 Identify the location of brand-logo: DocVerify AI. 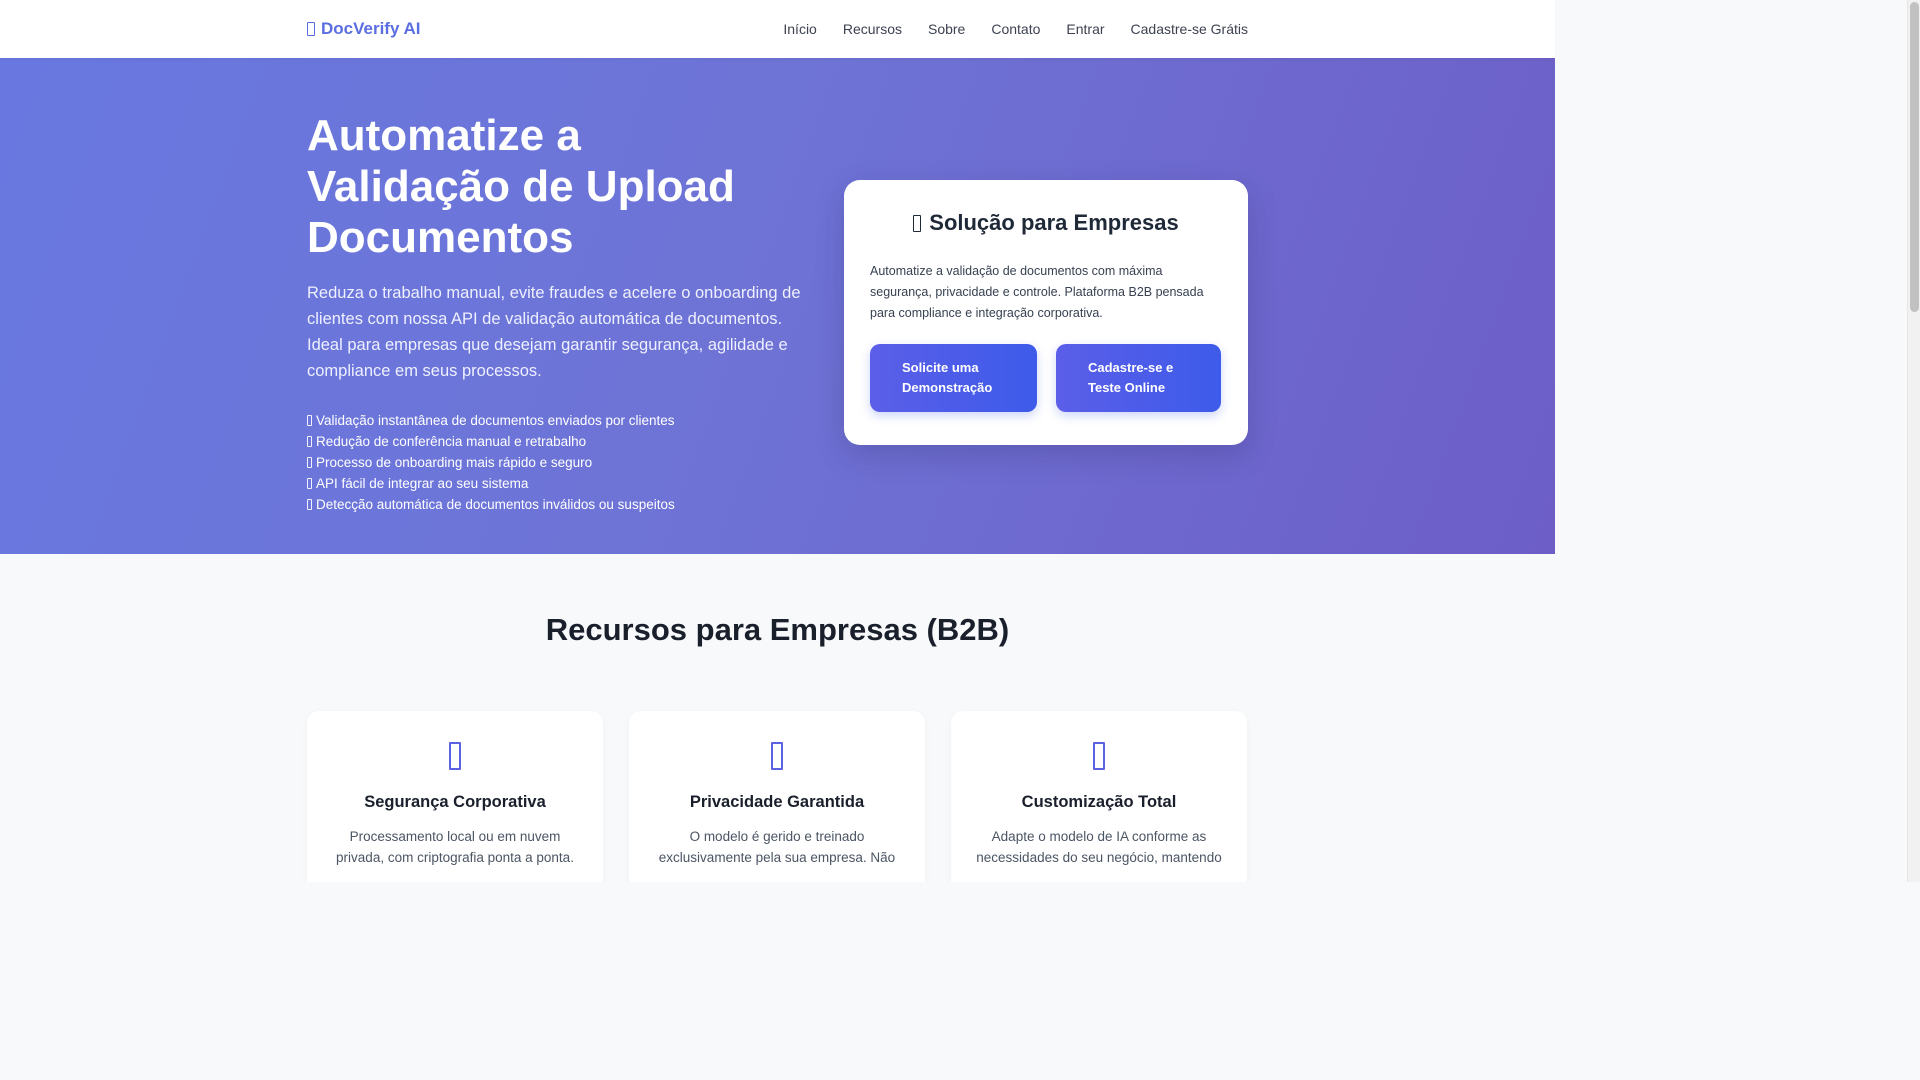
(364, 29).